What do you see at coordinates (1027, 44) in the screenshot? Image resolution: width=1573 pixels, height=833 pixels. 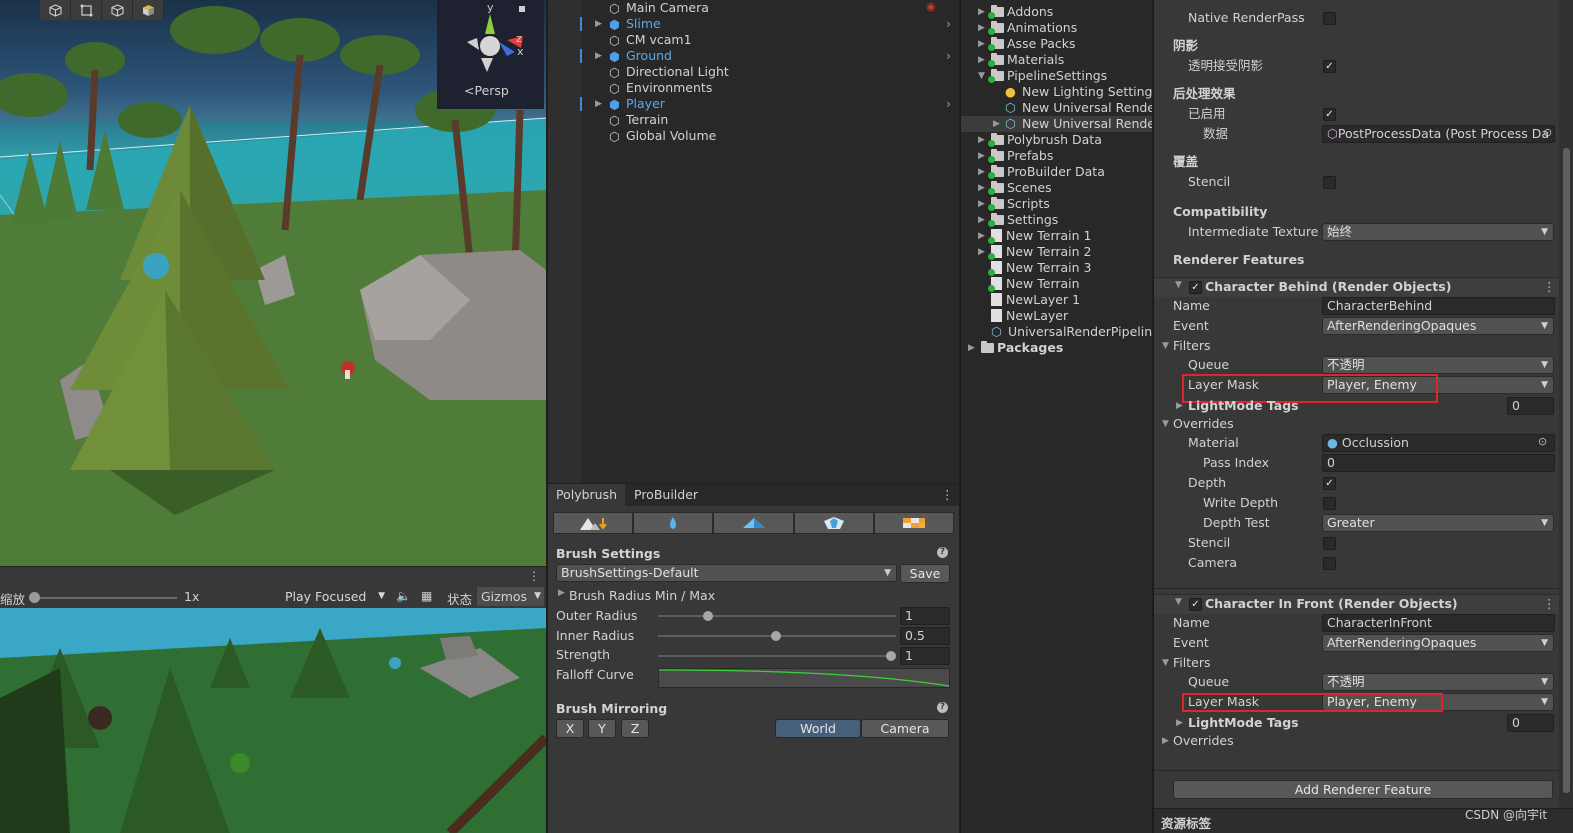 I see `project-item-asse-packs: ▶ Asse Packs` at bounding box center [1027, 44].